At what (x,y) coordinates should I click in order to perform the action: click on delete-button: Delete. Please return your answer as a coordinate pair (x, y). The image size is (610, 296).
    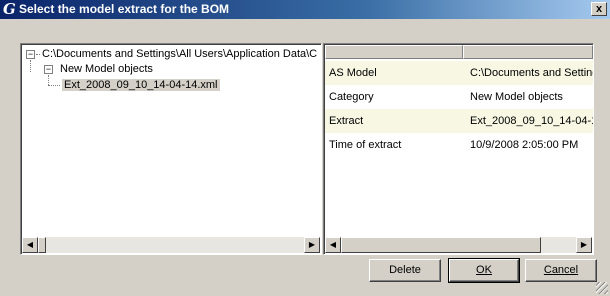
    Looking at the image, I should click on (405, 270).